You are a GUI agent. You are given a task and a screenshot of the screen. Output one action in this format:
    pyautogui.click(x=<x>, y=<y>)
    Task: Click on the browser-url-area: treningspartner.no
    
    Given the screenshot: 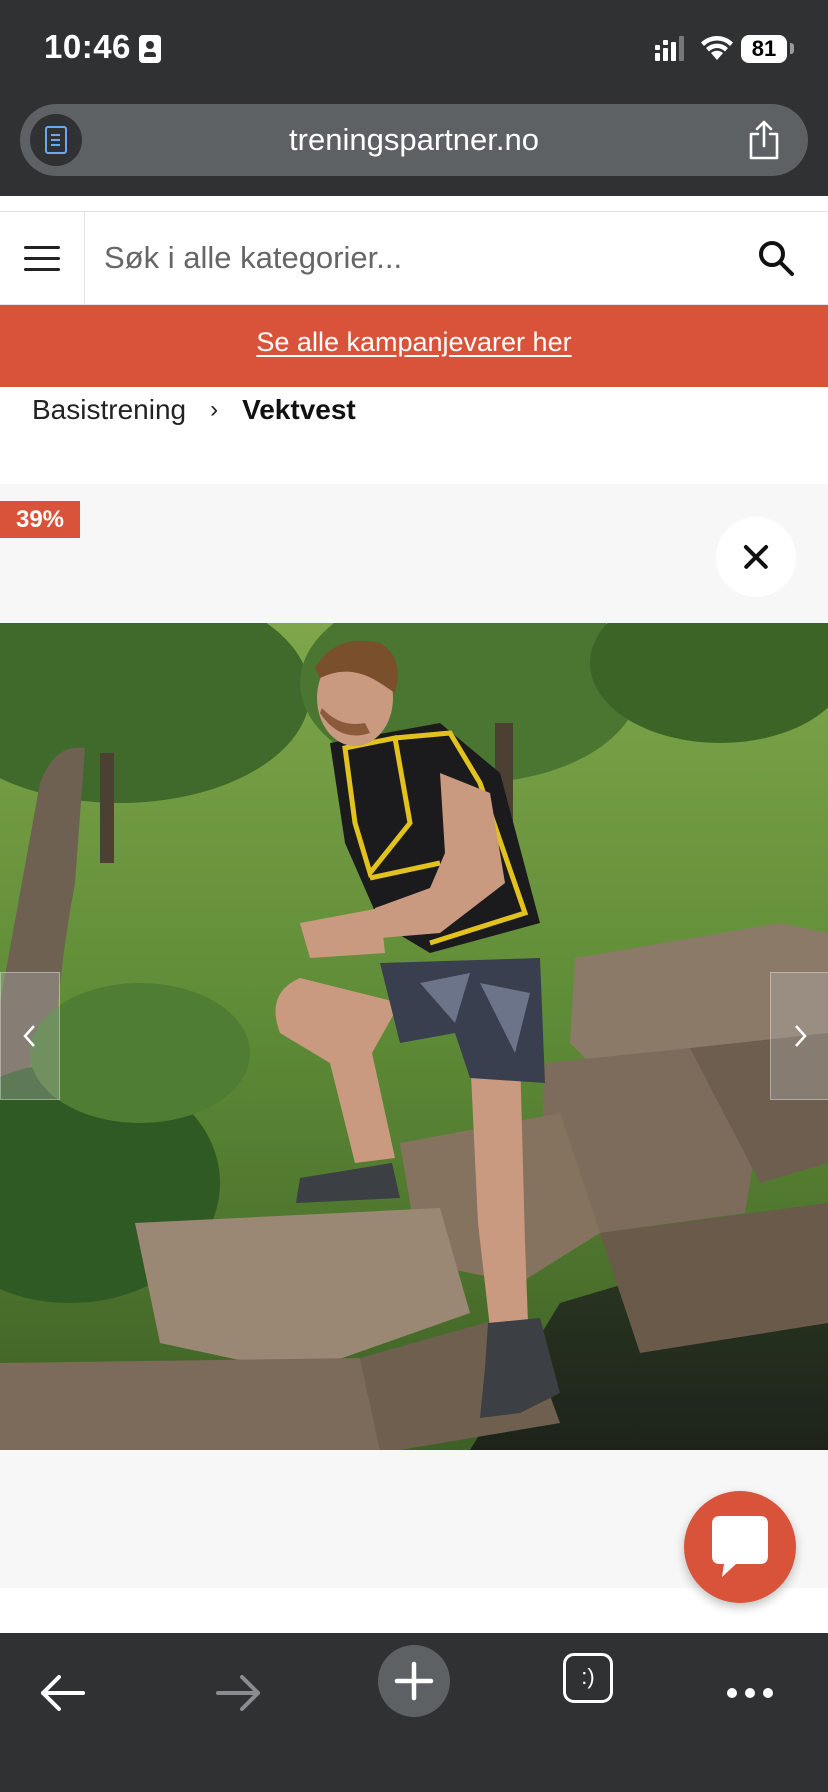 What is the action you would take?
    pyautogui.click(x=414, y=148)
    